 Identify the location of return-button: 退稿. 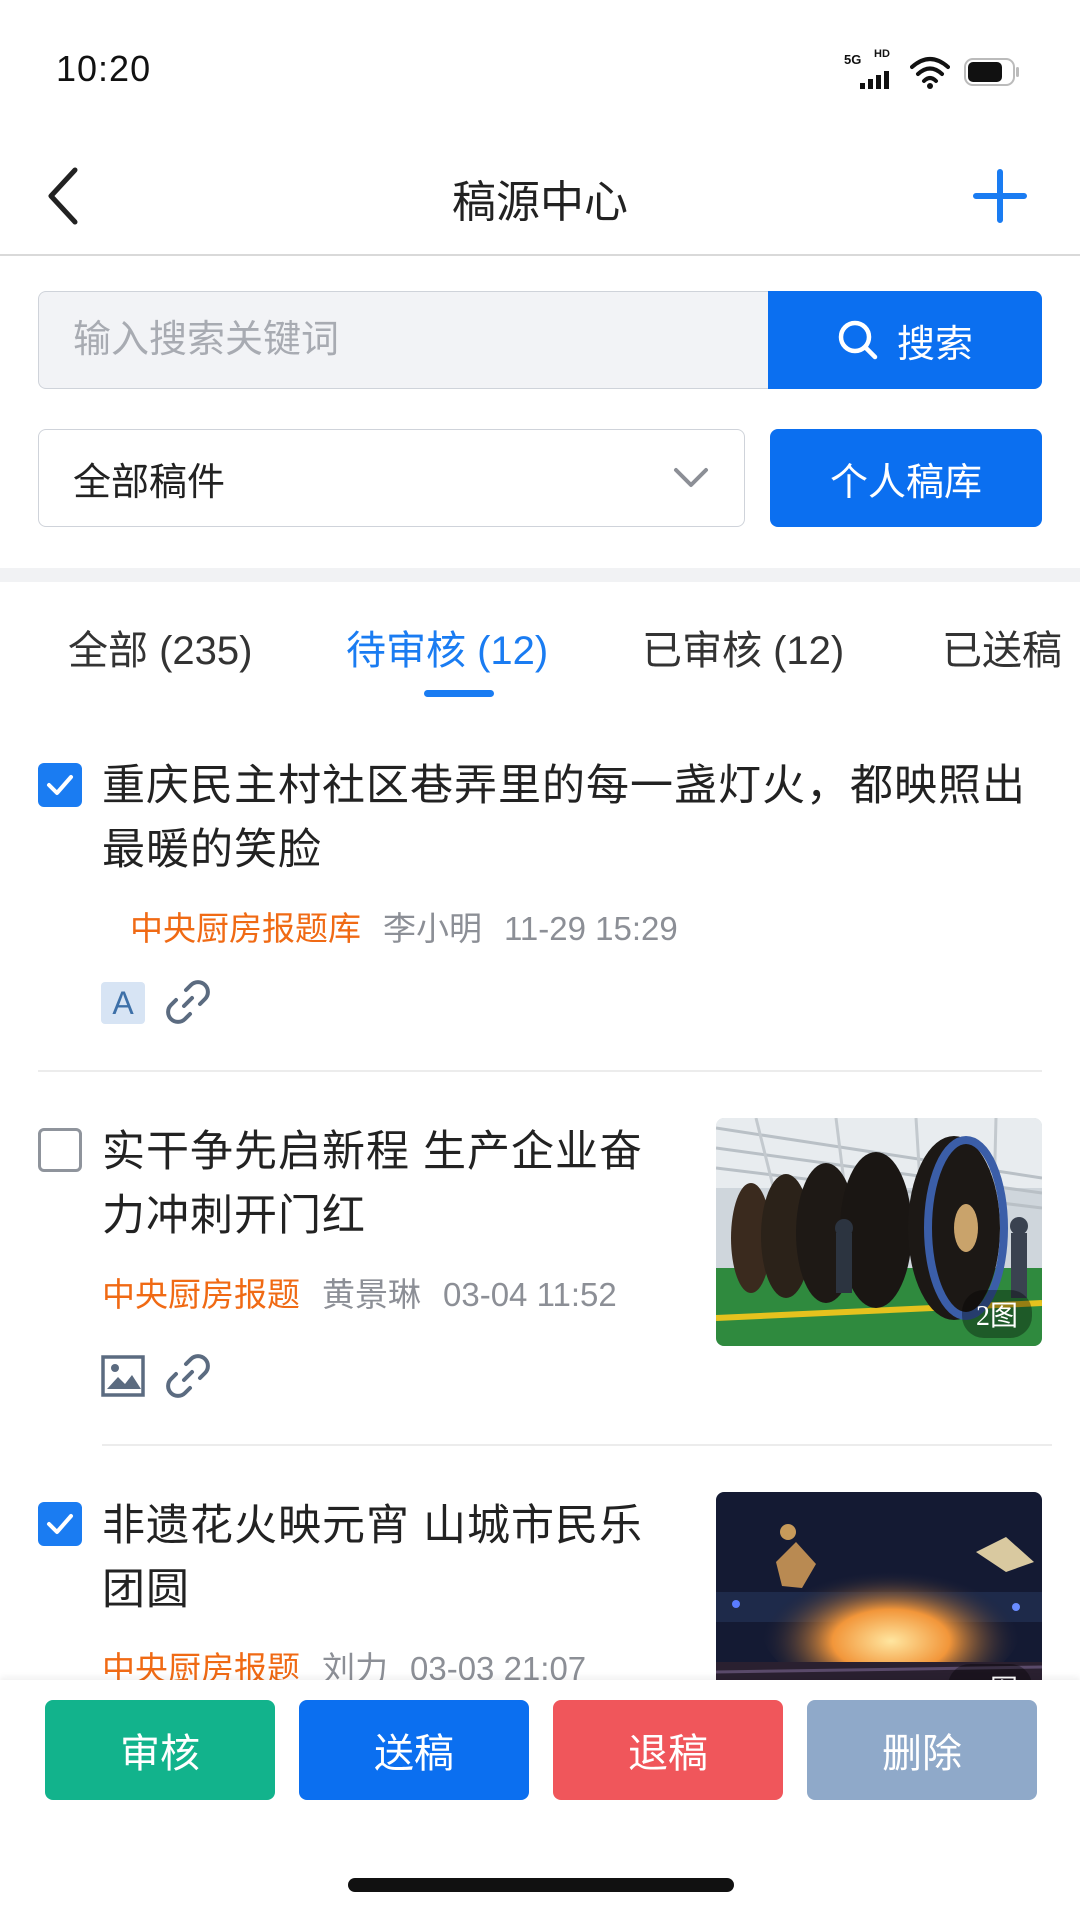
(668, 1750).